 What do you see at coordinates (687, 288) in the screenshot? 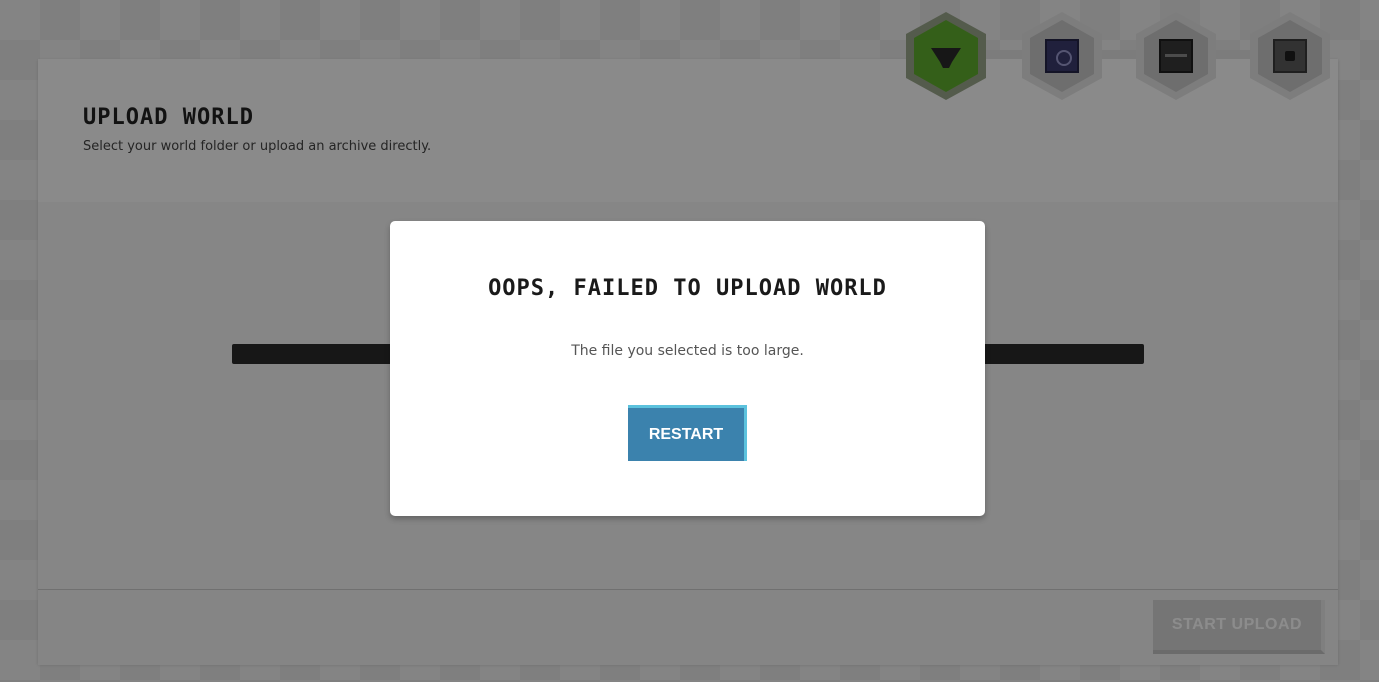
I see `modal-title: OOPS, FAILED TO UPLOAD WORLD` at bounding box center [687, 288].